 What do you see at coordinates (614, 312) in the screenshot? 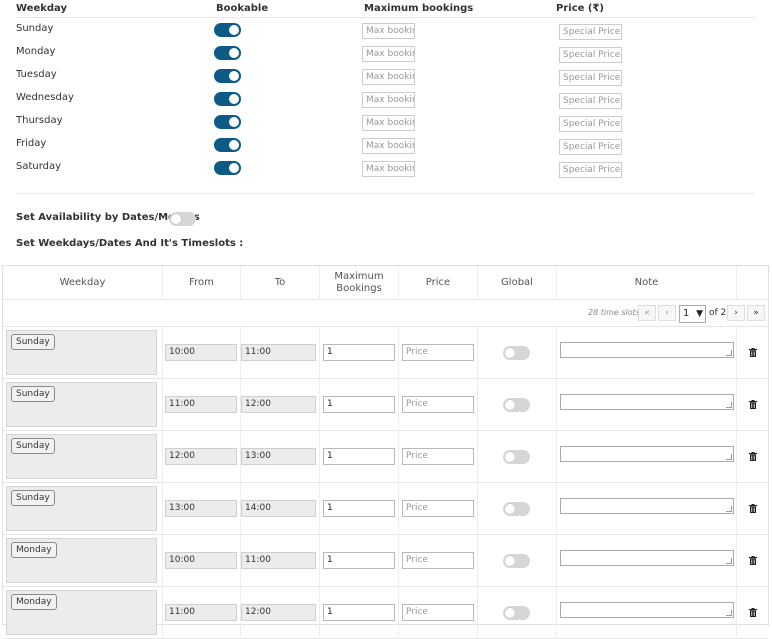
I see `timeslot-count: 28 time slots` at bounding box center [614, 312].